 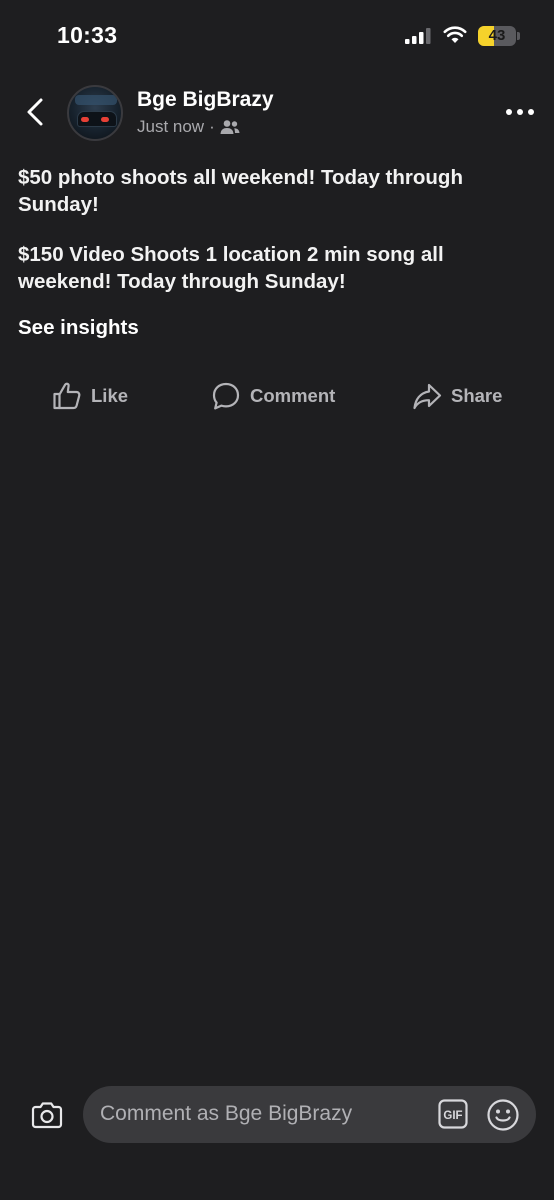 What do you see at coordinates (277, 35) in the screenshot?
I see `status-bar: 10:33 43` at bounding box center [277, 35].